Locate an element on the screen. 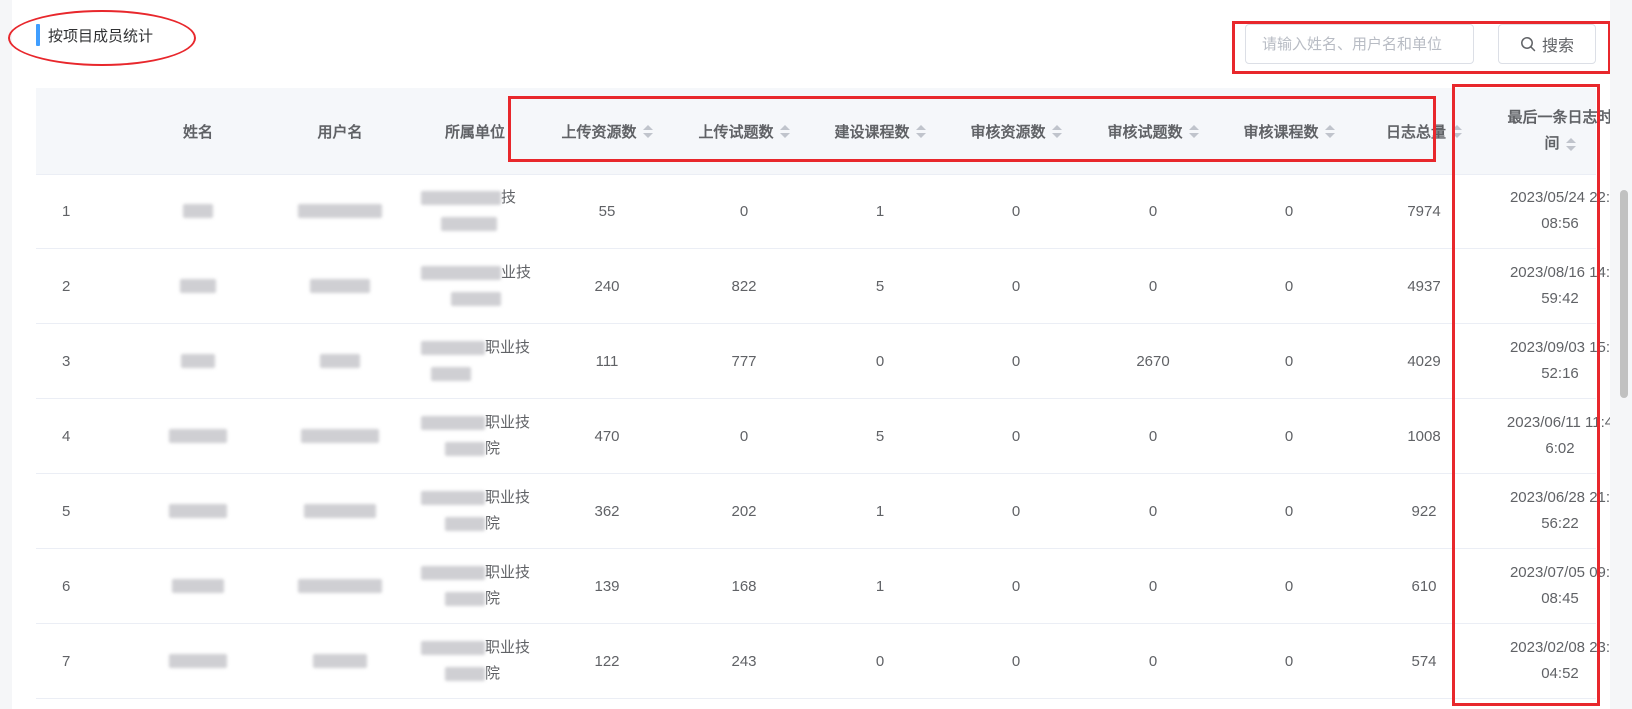 The image size is (1632, 709). search-icon is located at coordinates (1528, 44).